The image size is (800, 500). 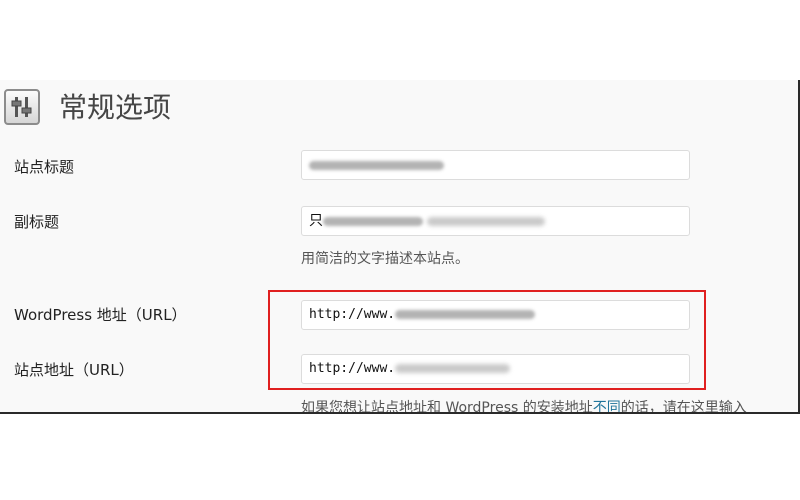 What do you see at coordinates (487, 340) in the screenshot?
I see `url-highlight-box` at bounding box center [487, 340].